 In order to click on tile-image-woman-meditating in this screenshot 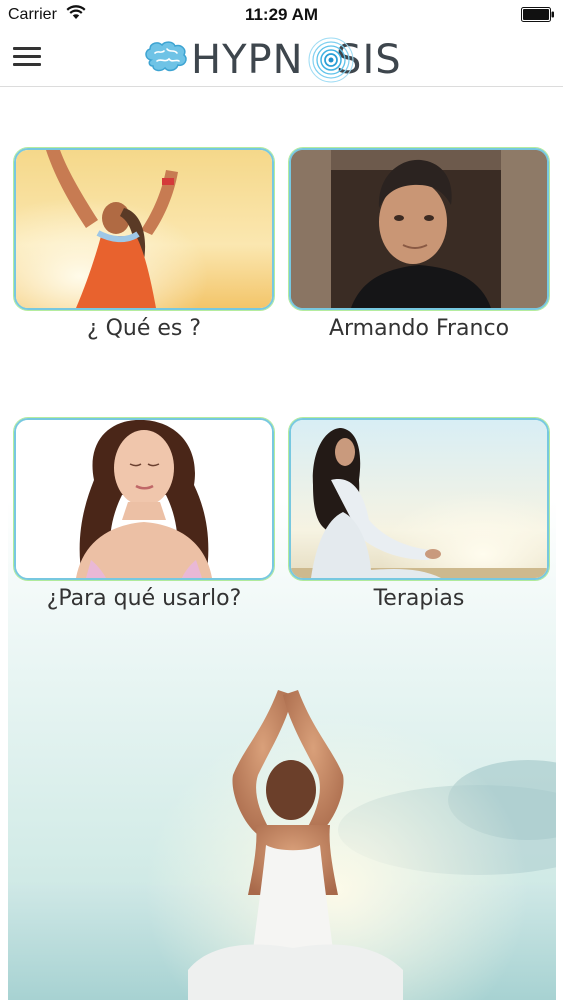, I will do `click(419, 499)`.